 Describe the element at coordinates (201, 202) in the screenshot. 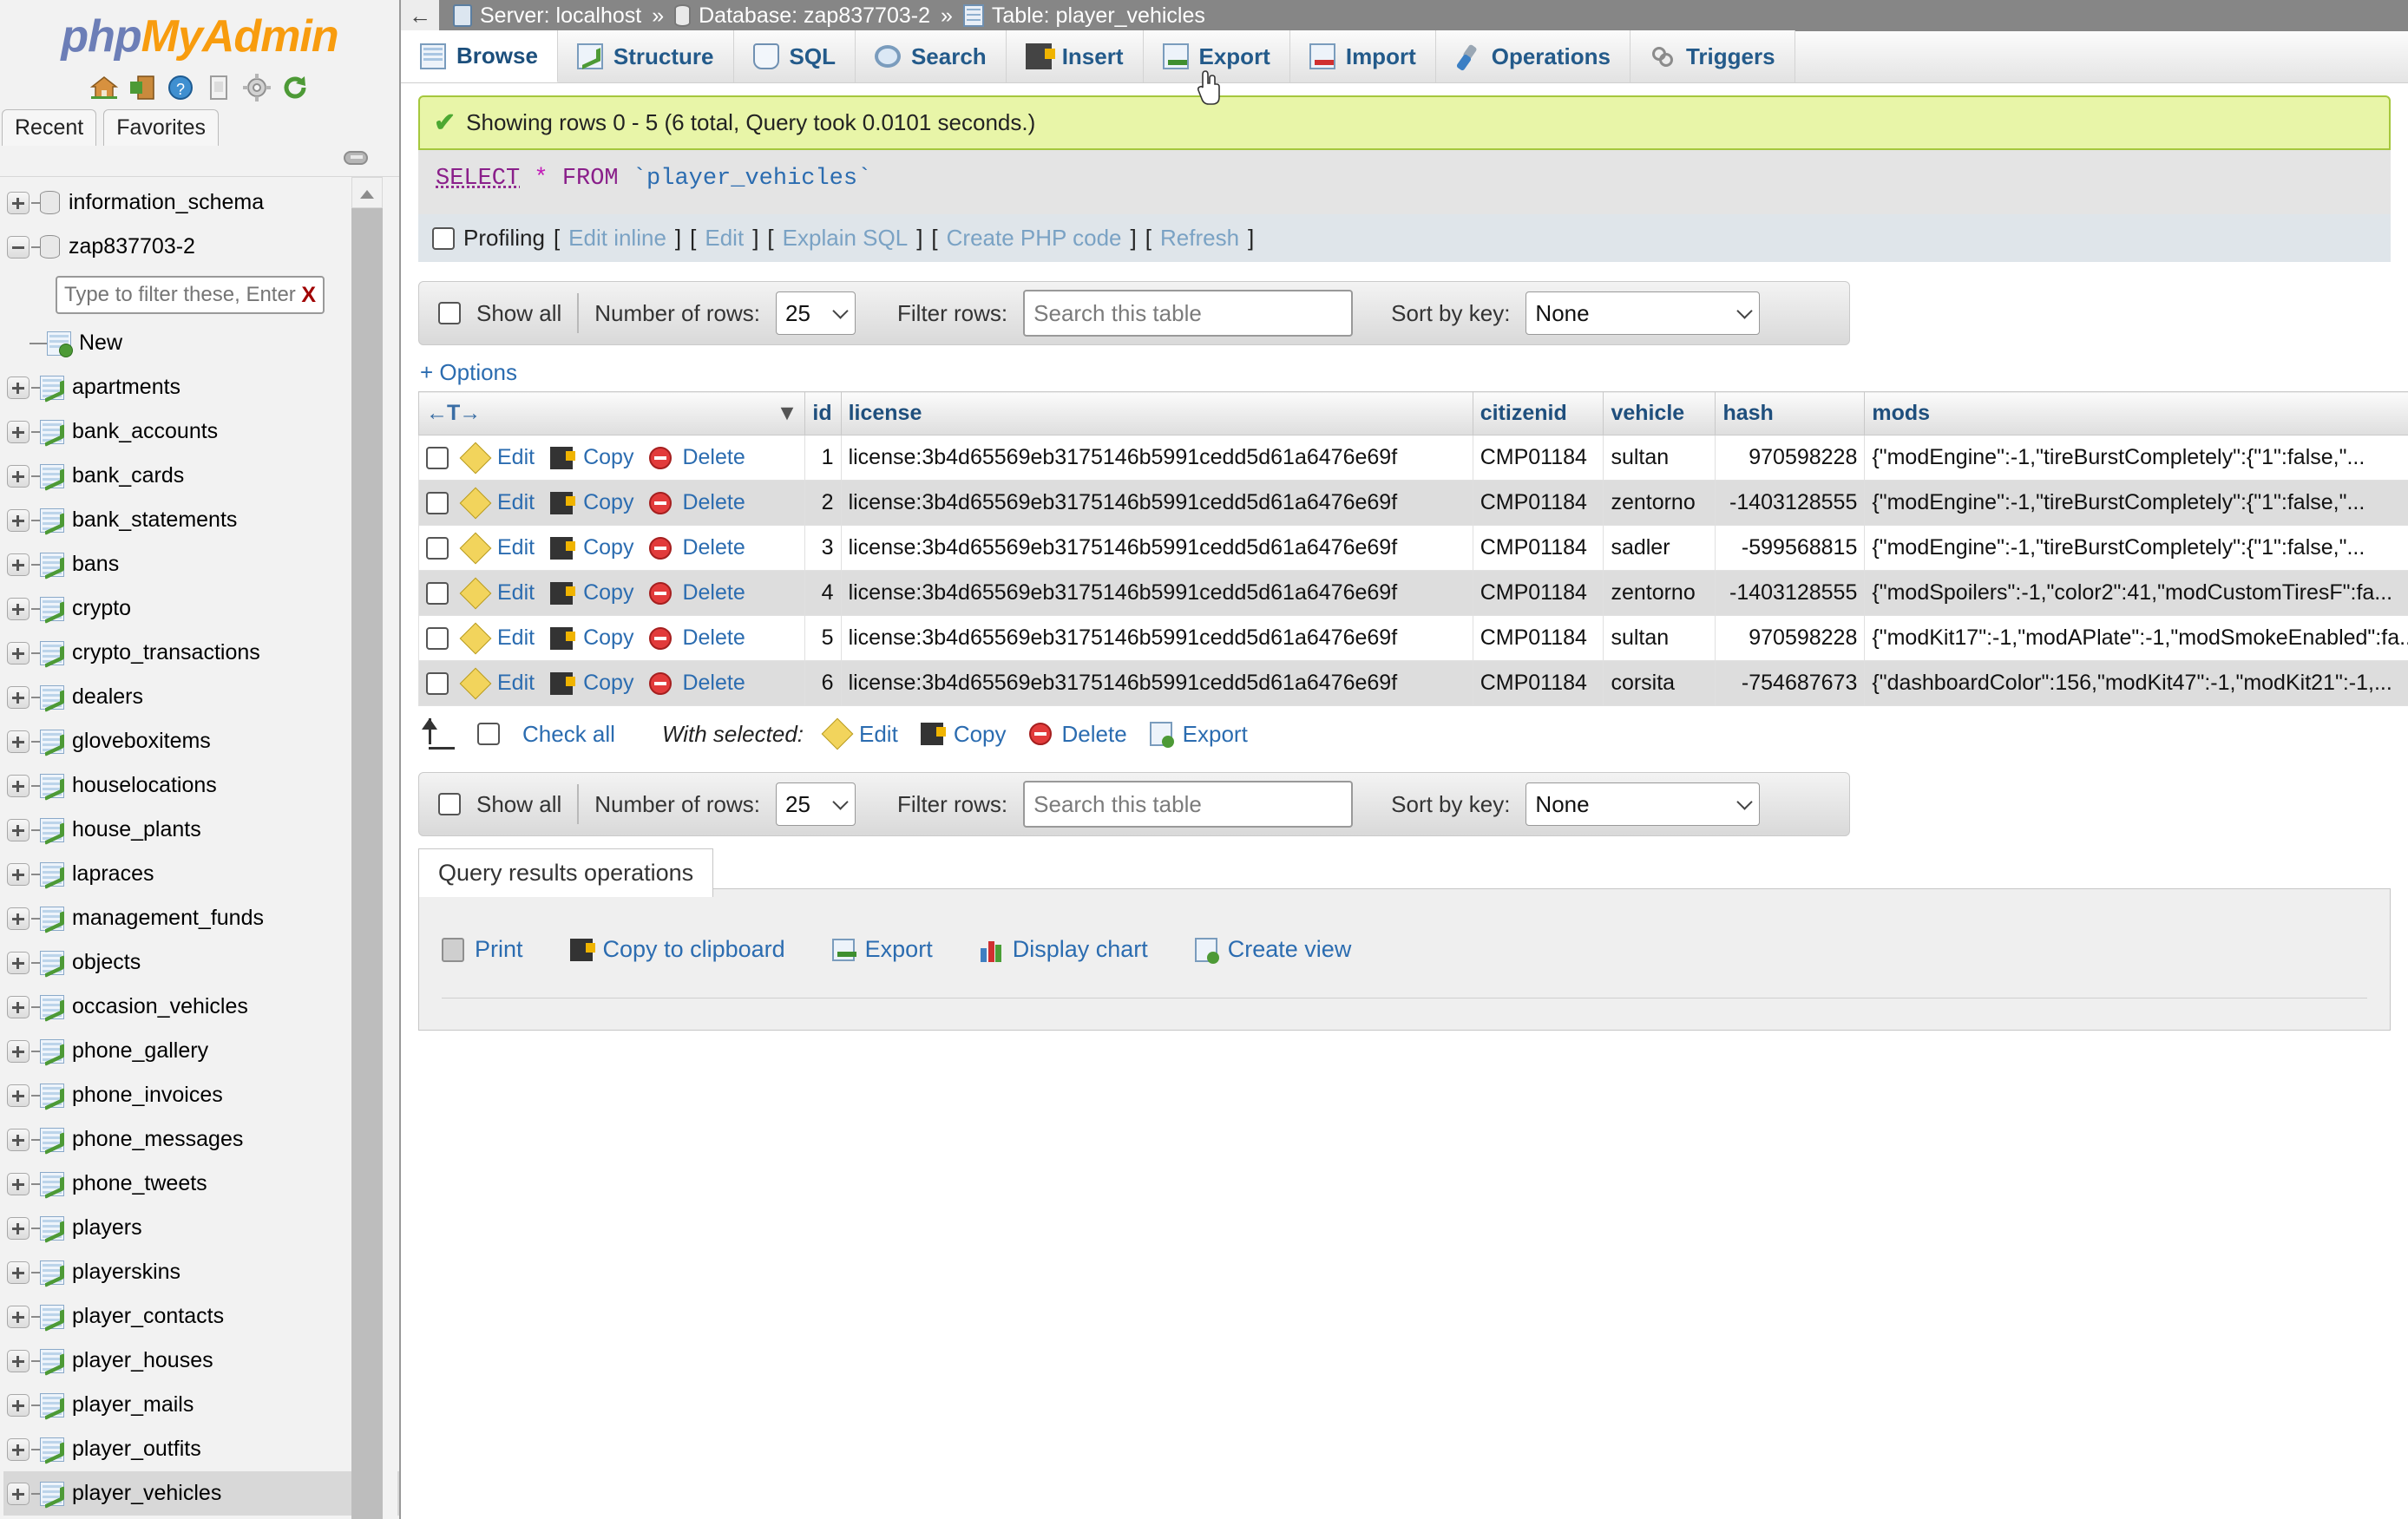

I see `db-node-information_schema: information_schema` at that location.